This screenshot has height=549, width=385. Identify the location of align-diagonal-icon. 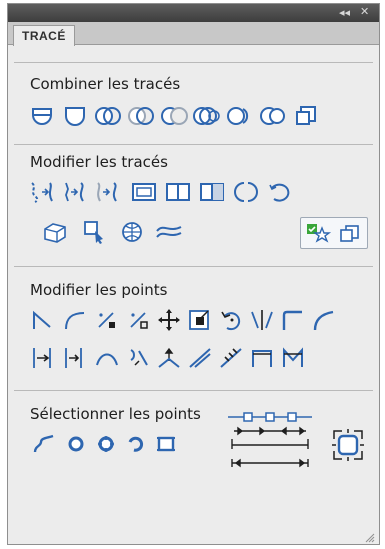
(200, 358).